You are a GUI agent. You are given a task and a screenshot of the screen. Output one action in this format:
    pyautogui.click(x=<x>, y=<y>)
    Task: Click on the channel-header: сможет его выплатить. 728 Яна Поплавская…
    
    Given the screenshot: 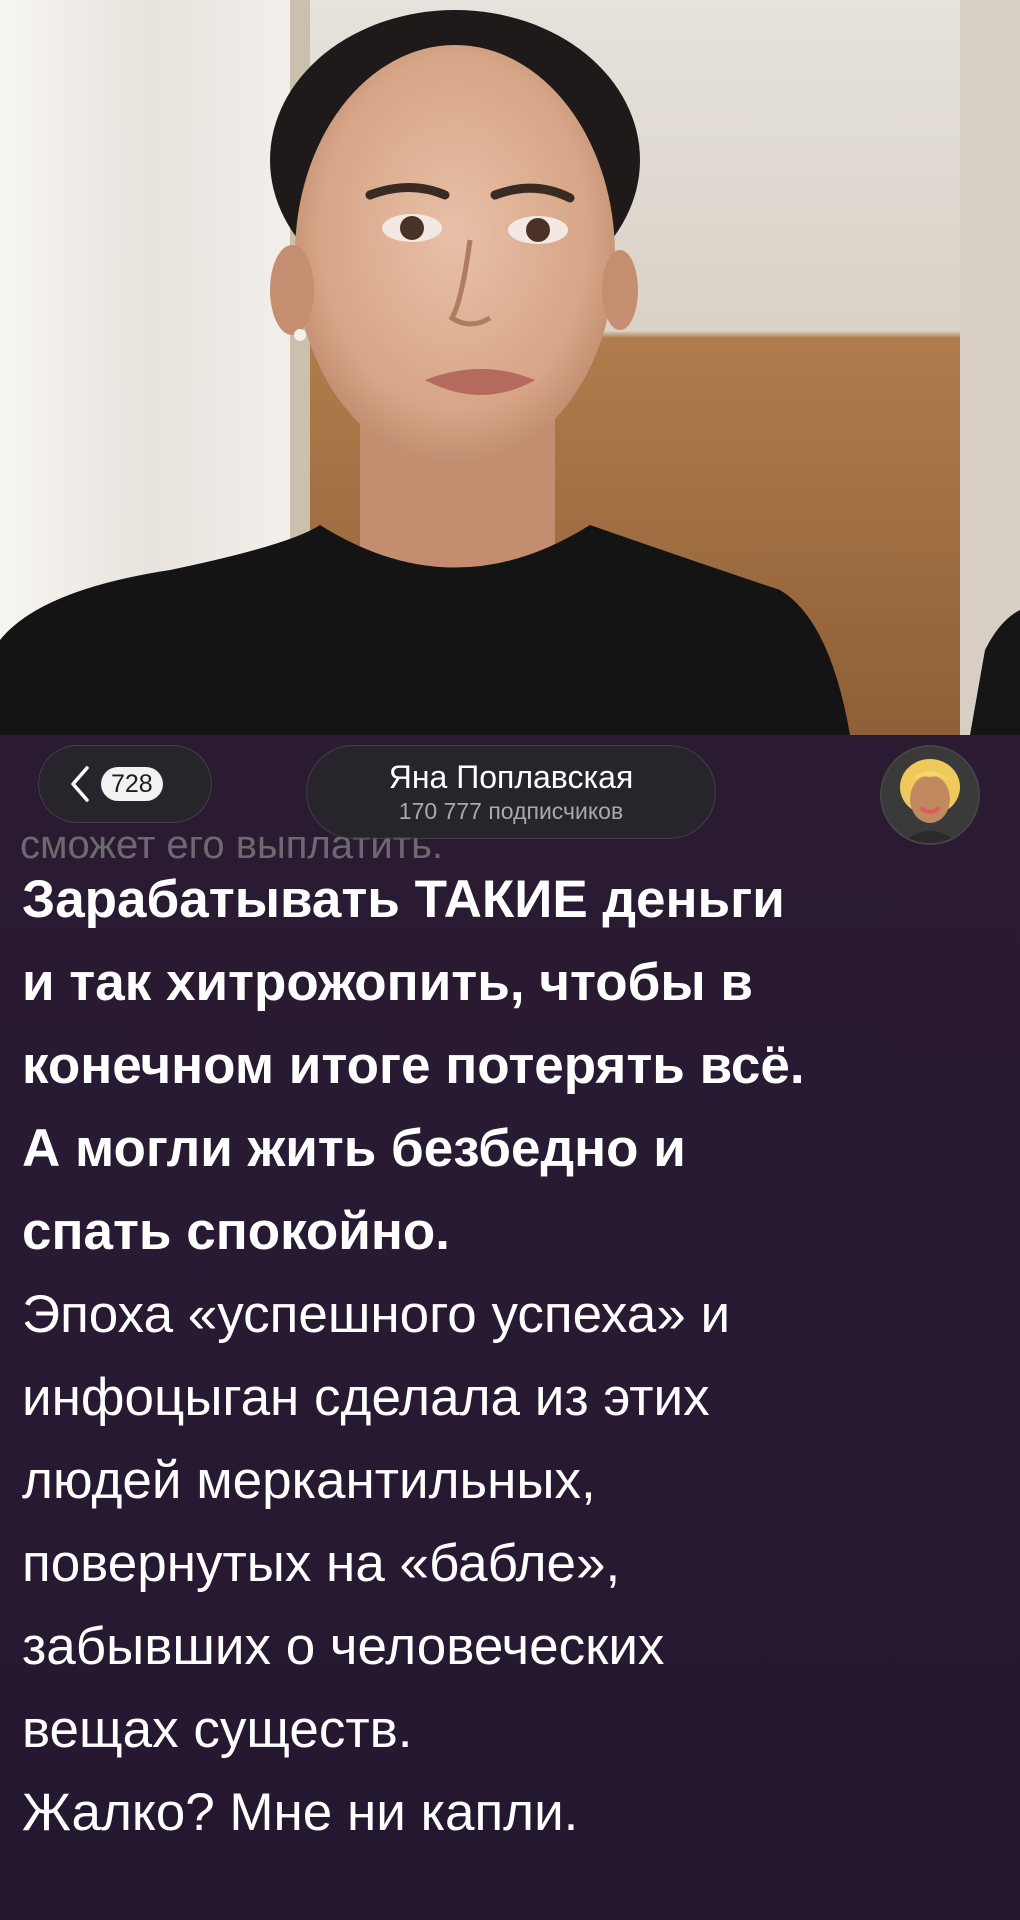 What is the action you would take?
    pyautogui.click(x=510, y=801)
    